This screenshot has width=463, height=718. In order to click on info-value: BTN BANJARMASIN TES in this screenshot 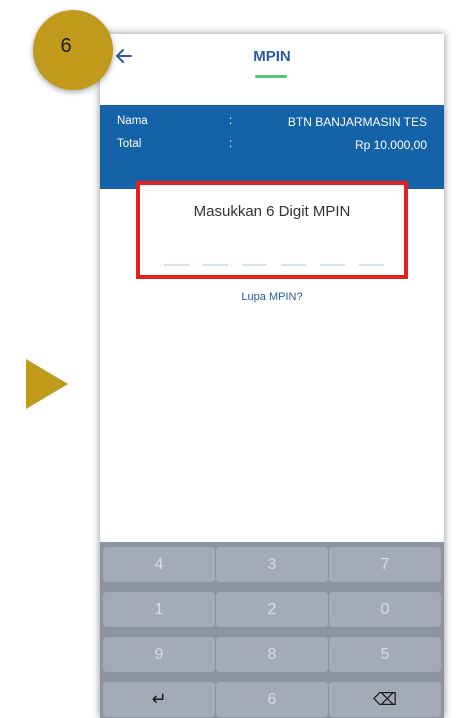, I will do `click(357, 122)`.